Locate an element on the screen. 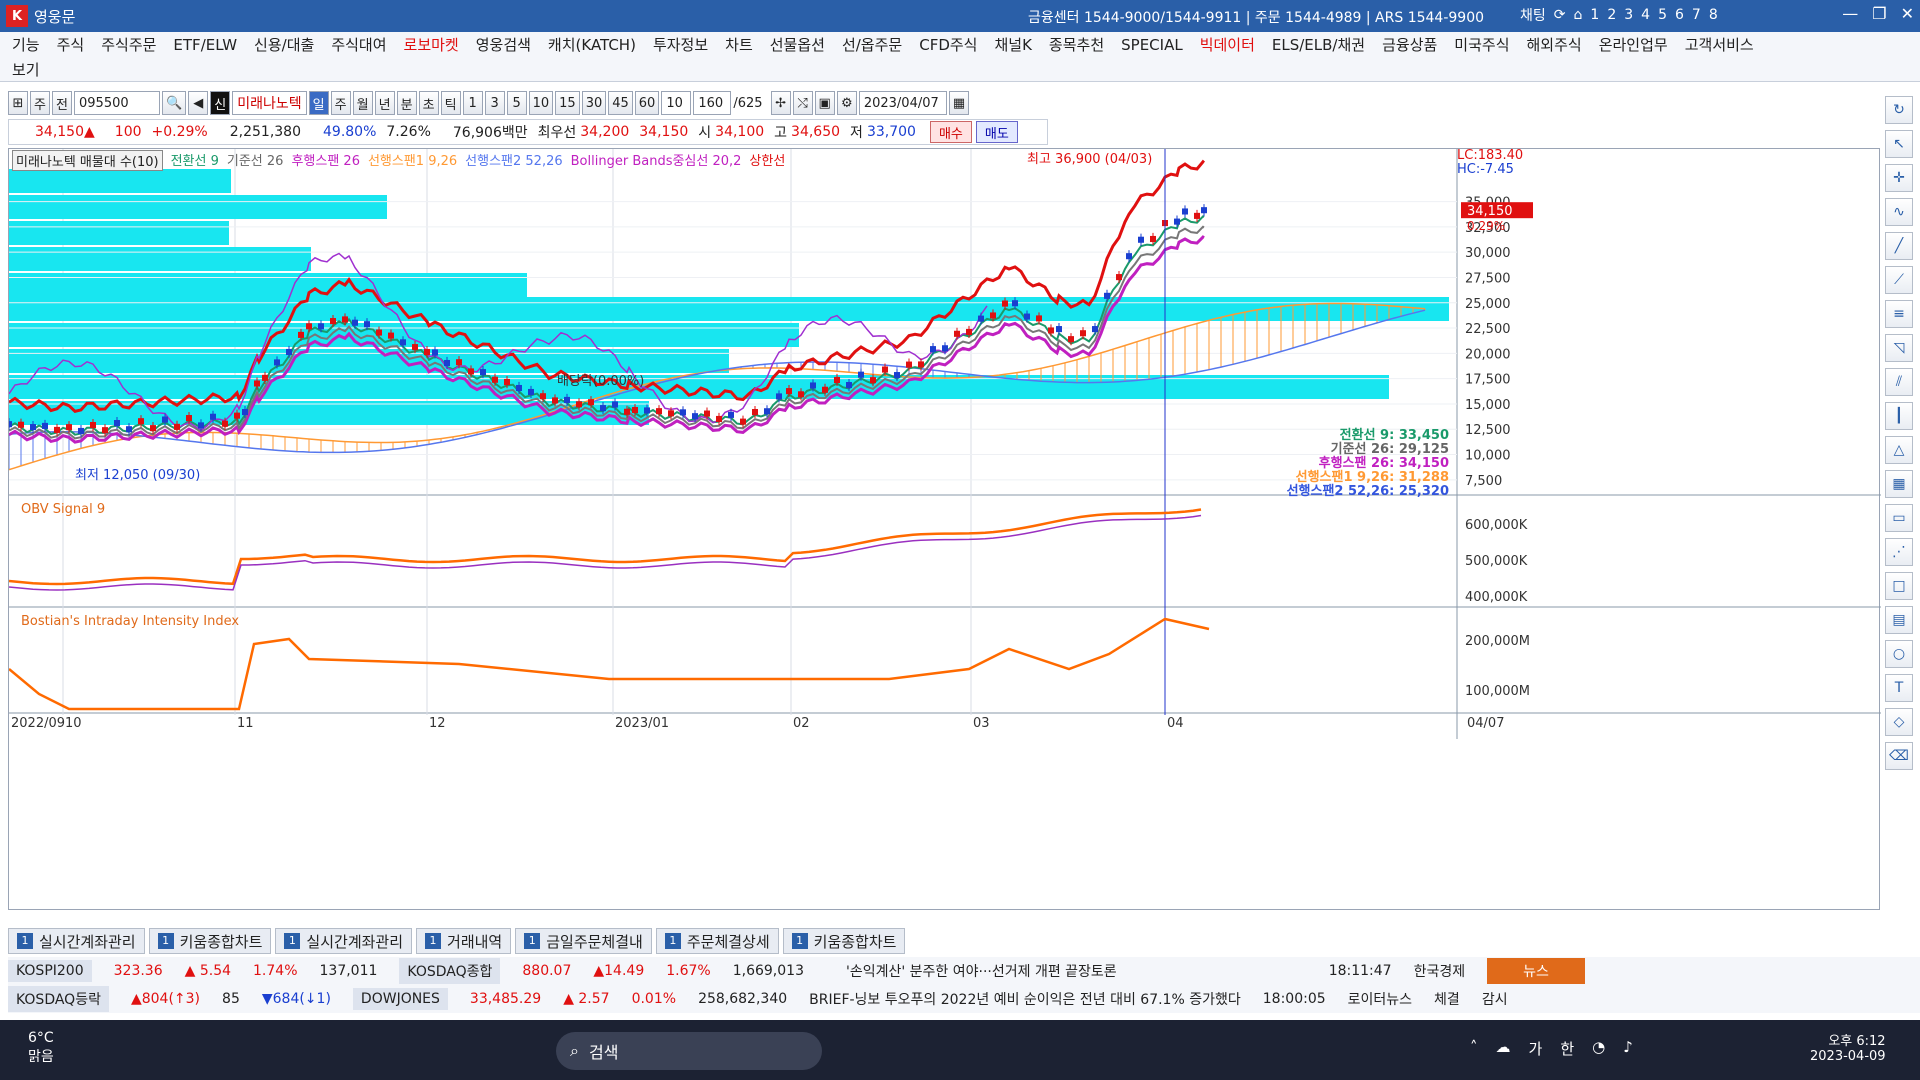  screen-5: 5 is located at coordinates (1662, 15).